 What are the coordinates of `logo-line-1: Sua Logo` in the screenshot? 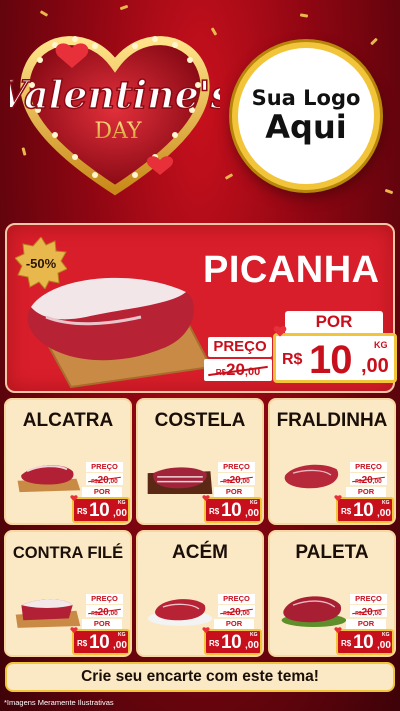 It's located at (306, 97).